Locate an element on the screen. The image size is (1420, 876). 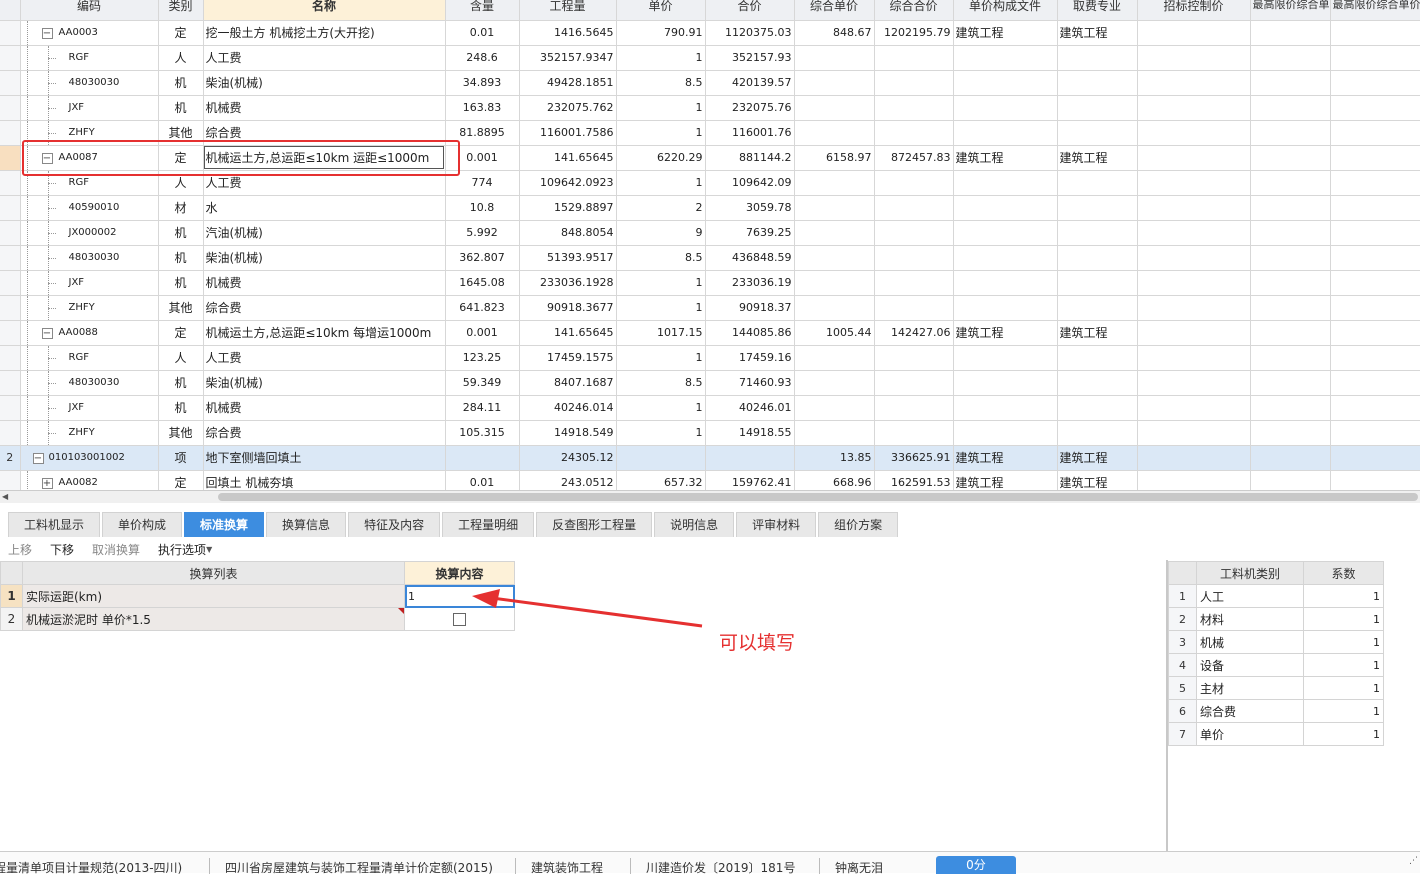
price-cell: 1 is located at coordinates (661, 108).